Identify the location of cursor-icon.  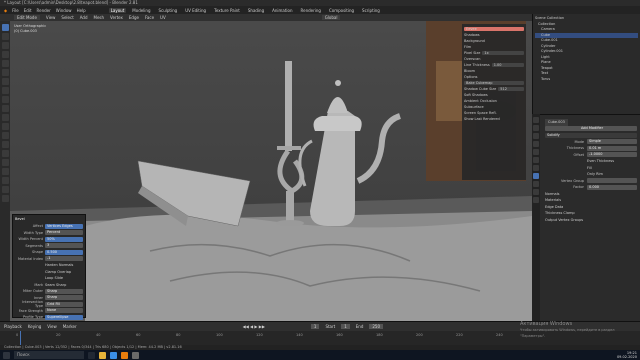
(5, 36).